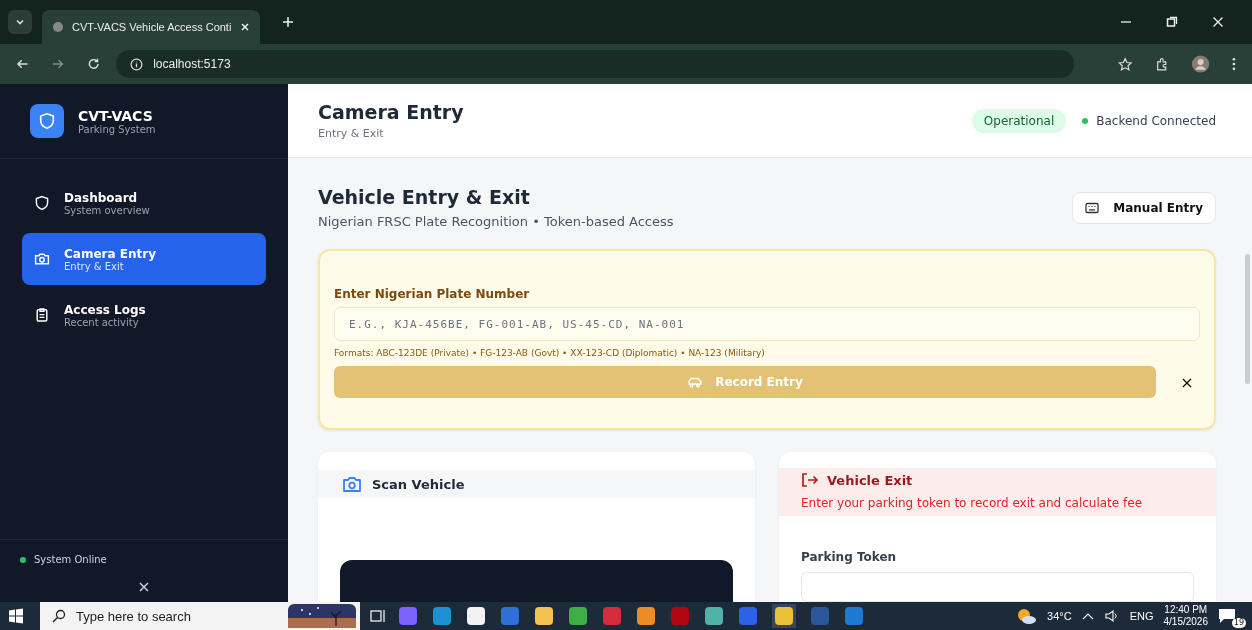 The width and height of the screenshot is (1252, 630). What do you see at coordinates (1156, 120) in the screenshot?
I see `connection-status: Backend Connected` at bounding box center [1156, 120].